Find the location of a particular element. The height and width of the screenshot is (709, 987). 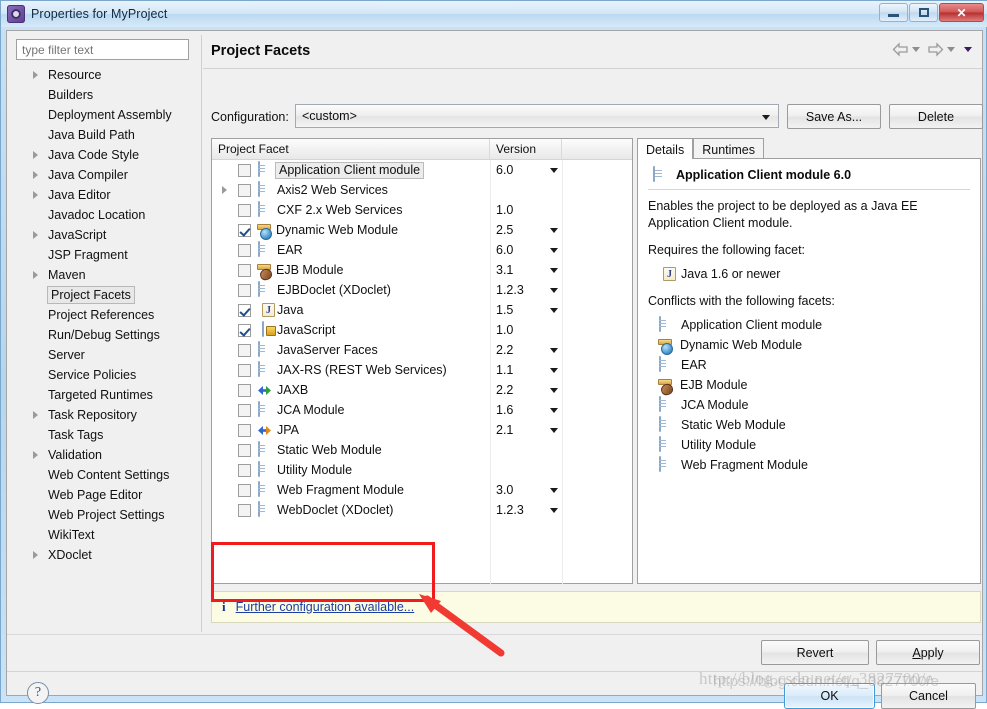

view-menu-caret-icon is located at coordinates (968, 49).